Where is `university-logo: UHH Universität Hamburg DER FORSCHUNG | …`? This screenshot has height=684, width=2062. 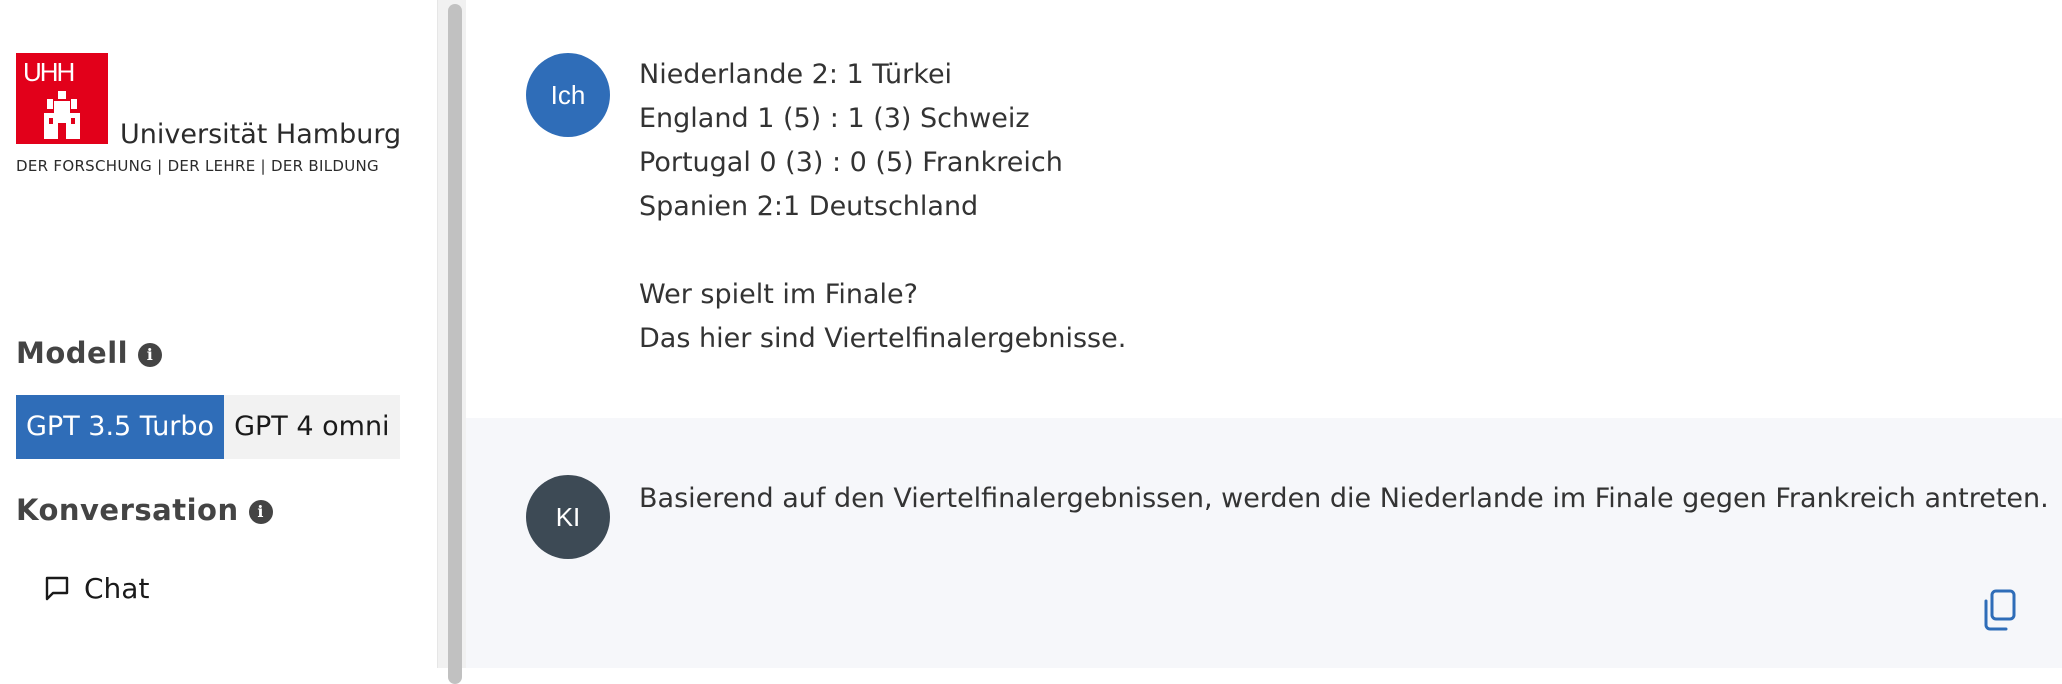 university-logo: UHH Universität Hamburg DER FORSCHUNG | … is located at coordinates (208, 115).